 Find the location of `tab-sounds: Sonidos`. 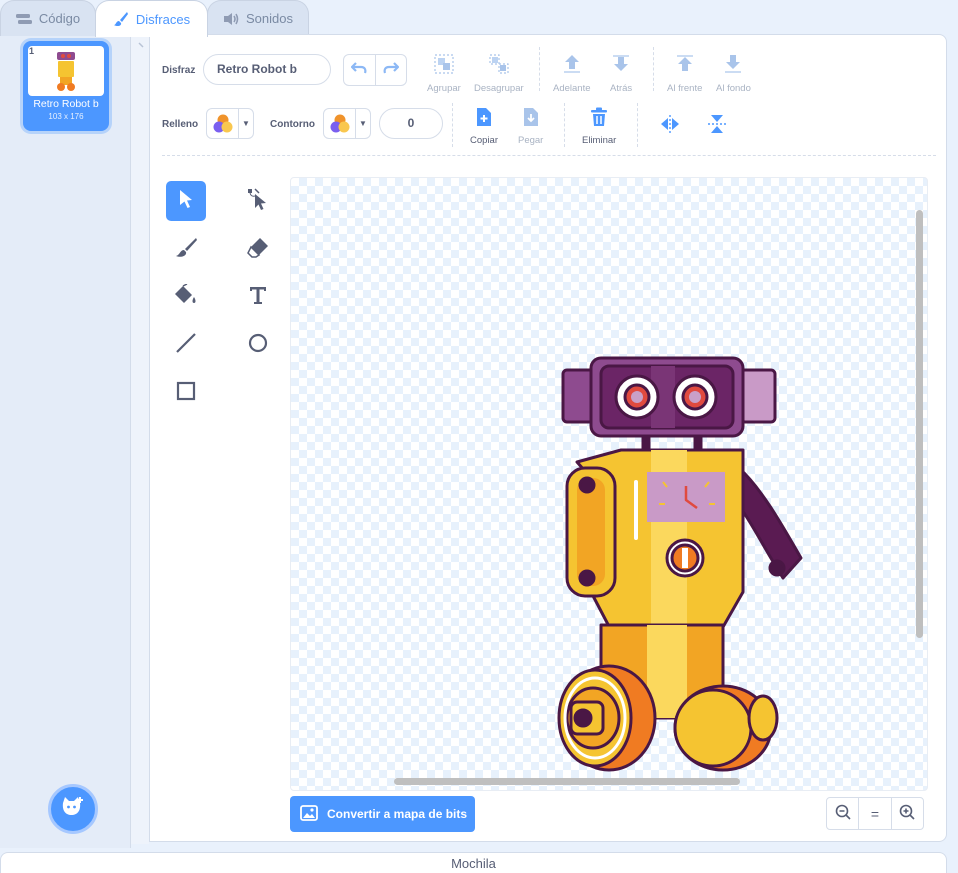

tab-sounds: Sonidos is located at coordinates (258, 18).